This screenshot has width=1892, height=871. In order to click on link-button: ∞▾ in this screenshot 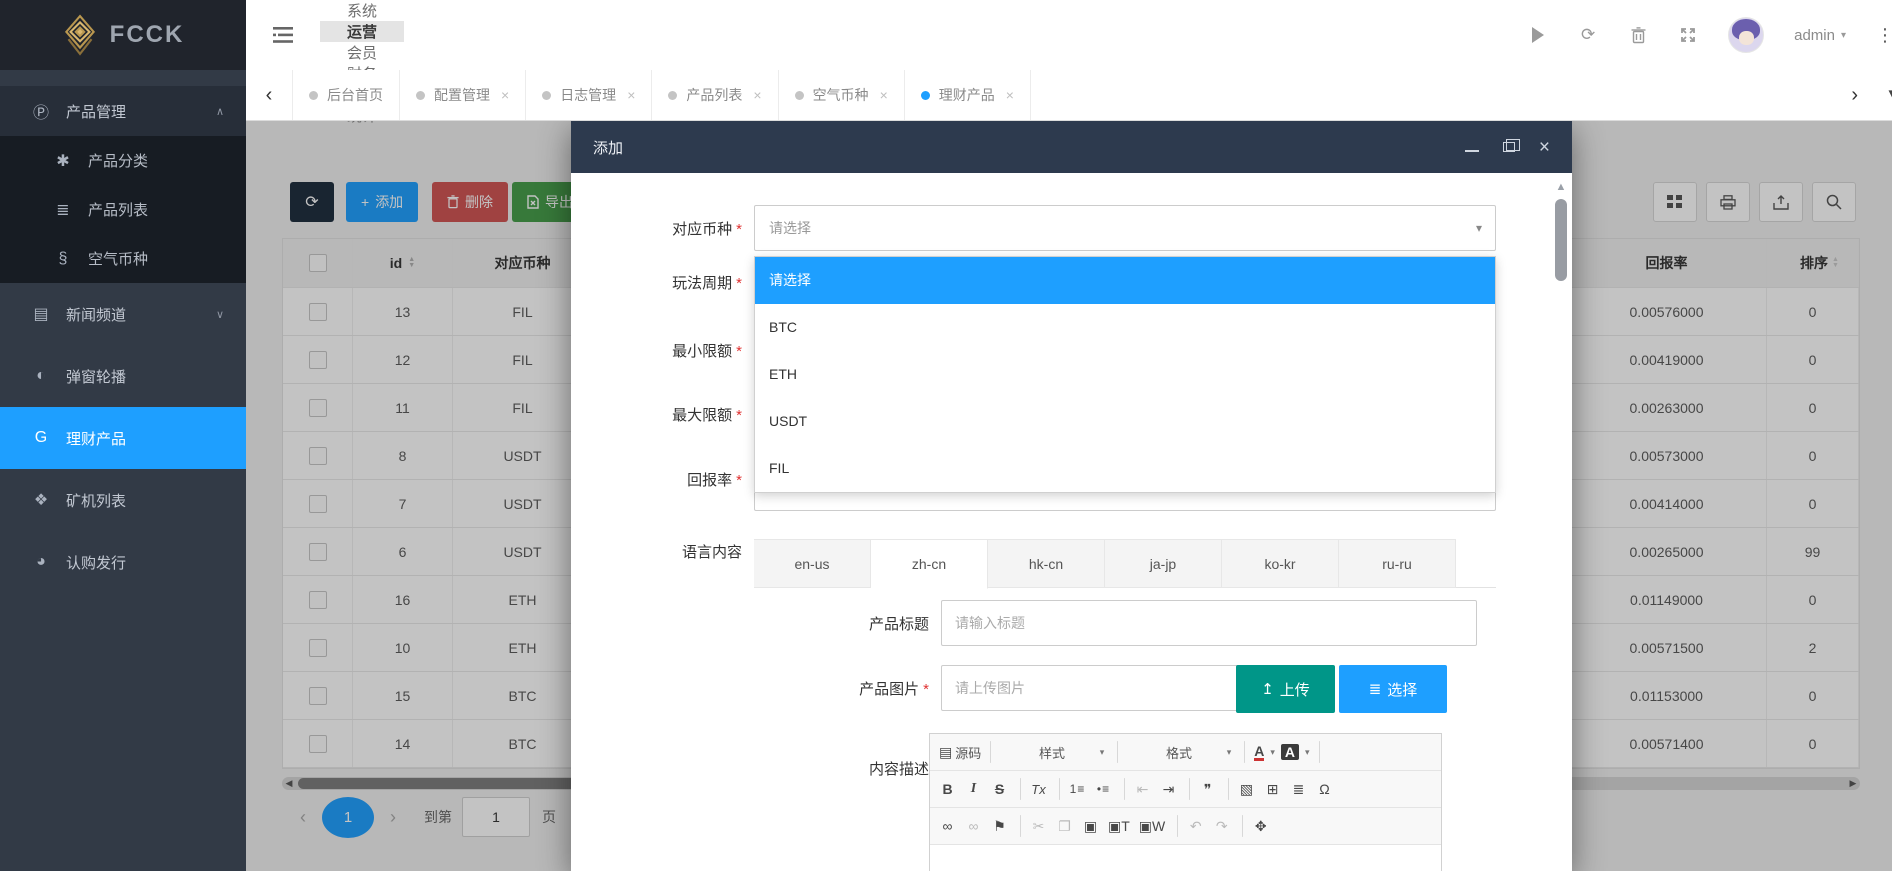, I will do `click(949, 826)`.